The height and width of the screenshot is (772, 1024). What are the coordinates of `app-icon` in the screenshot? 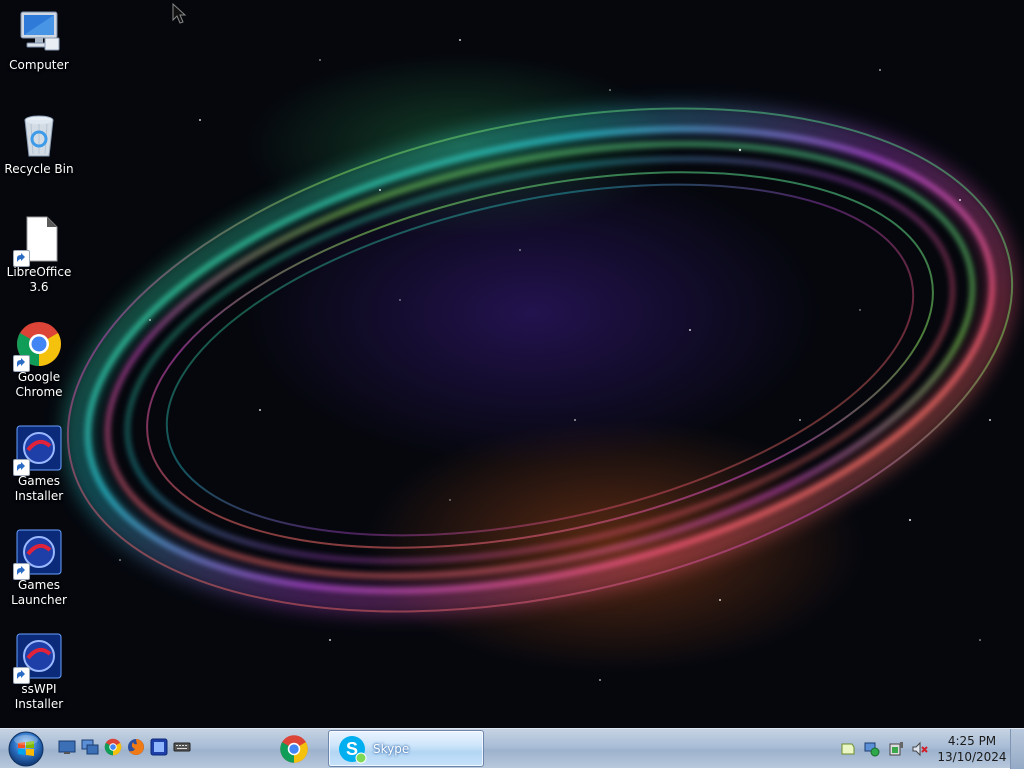 It's located at (159, 747).